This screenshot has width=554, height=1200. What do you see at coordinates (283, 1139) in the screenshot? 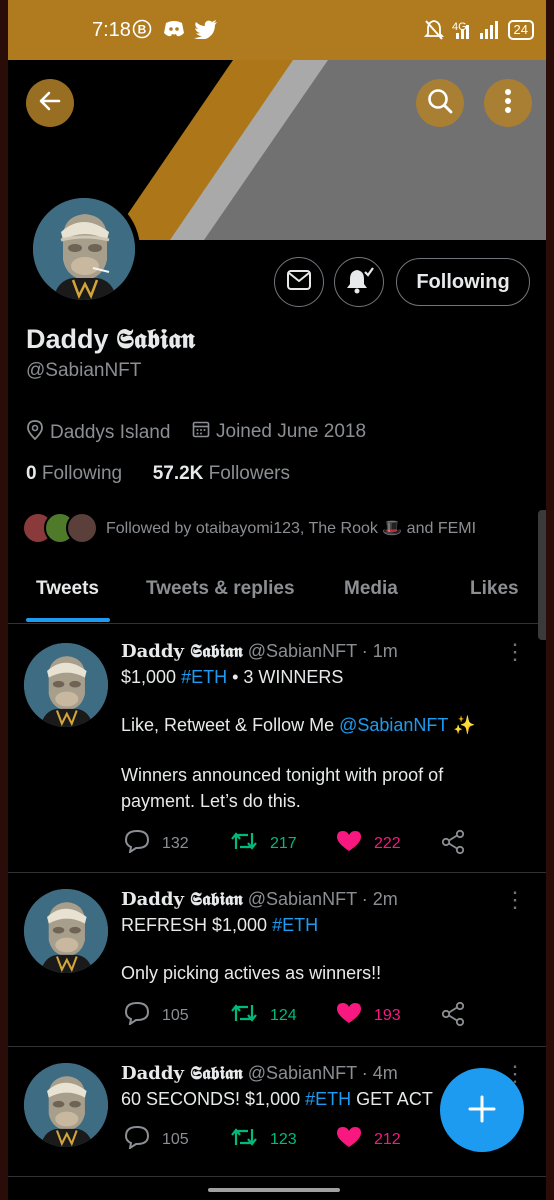
I see `retweet-count: 123` at bounding box center [283, 1139].